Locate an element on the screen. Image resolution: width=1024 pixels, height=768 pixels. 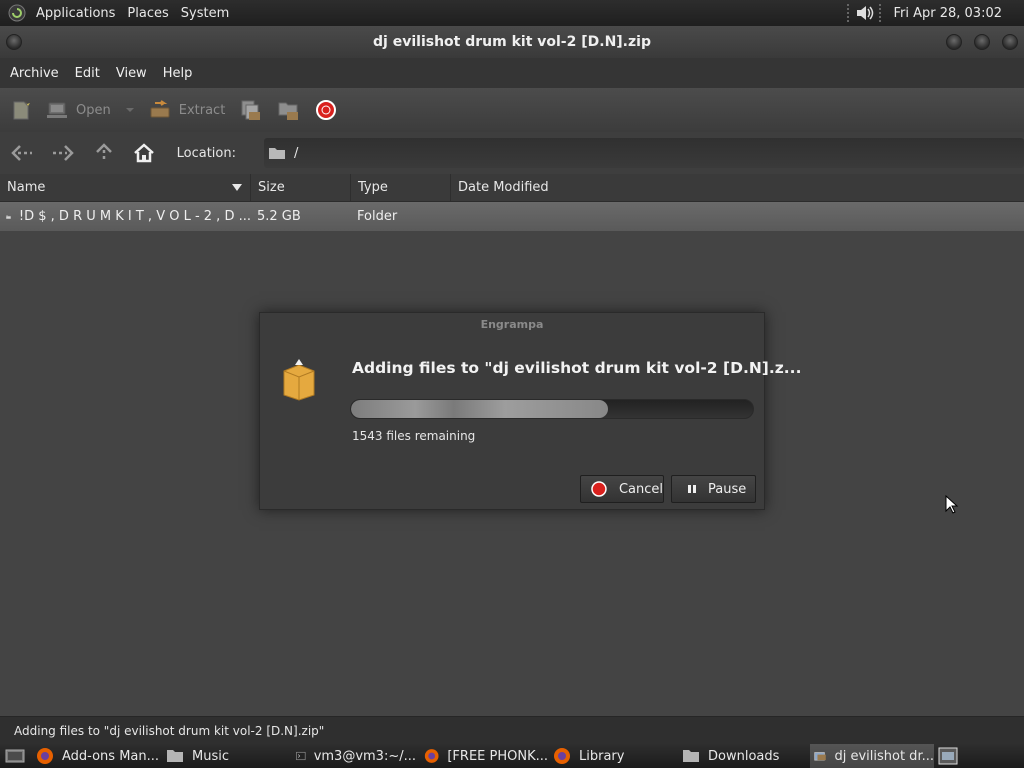
maximize-button is located at coordinates (982, 42).